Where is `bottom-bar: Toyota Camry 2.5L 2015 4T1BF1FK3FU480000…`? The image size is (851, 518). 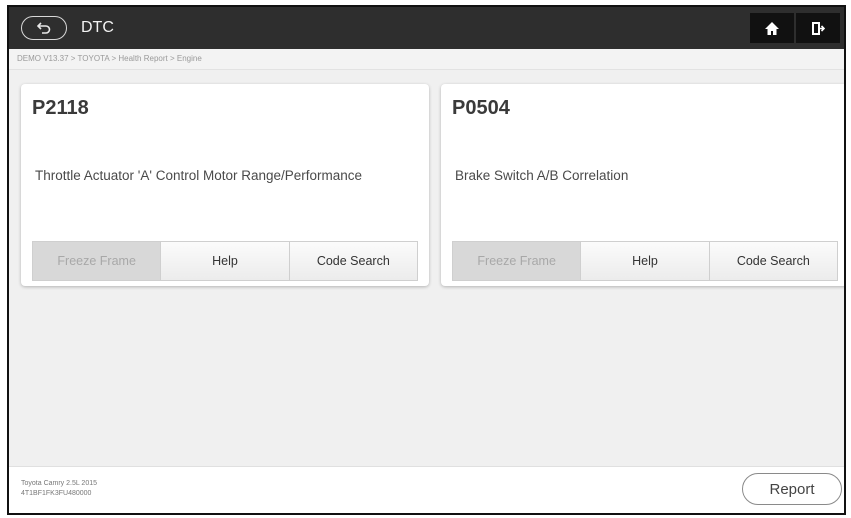
bottom-bar: Toyota Camry 2.5L 2015 4T1BF1FK3FU480000… is located at coordinates (426, 489).